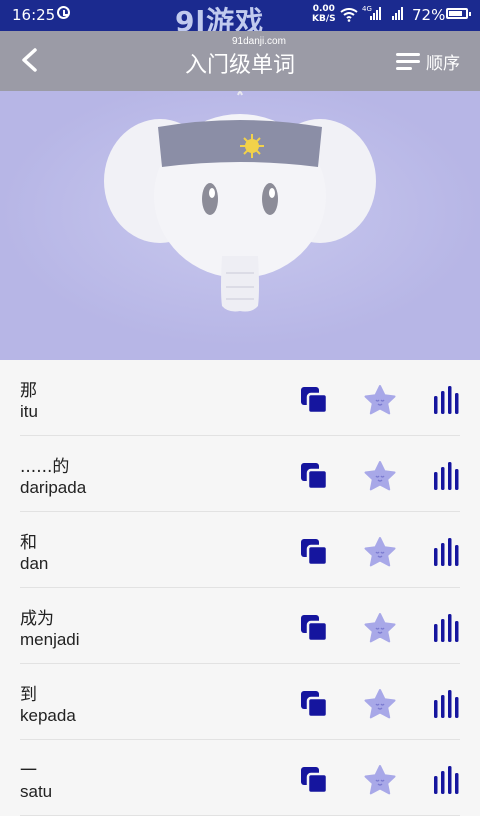 The height and width of the screenshot is (816, 480). Describe the element at coordinates (240, 778) in the screenshot. I see `word-row: 一 satu` at that location.